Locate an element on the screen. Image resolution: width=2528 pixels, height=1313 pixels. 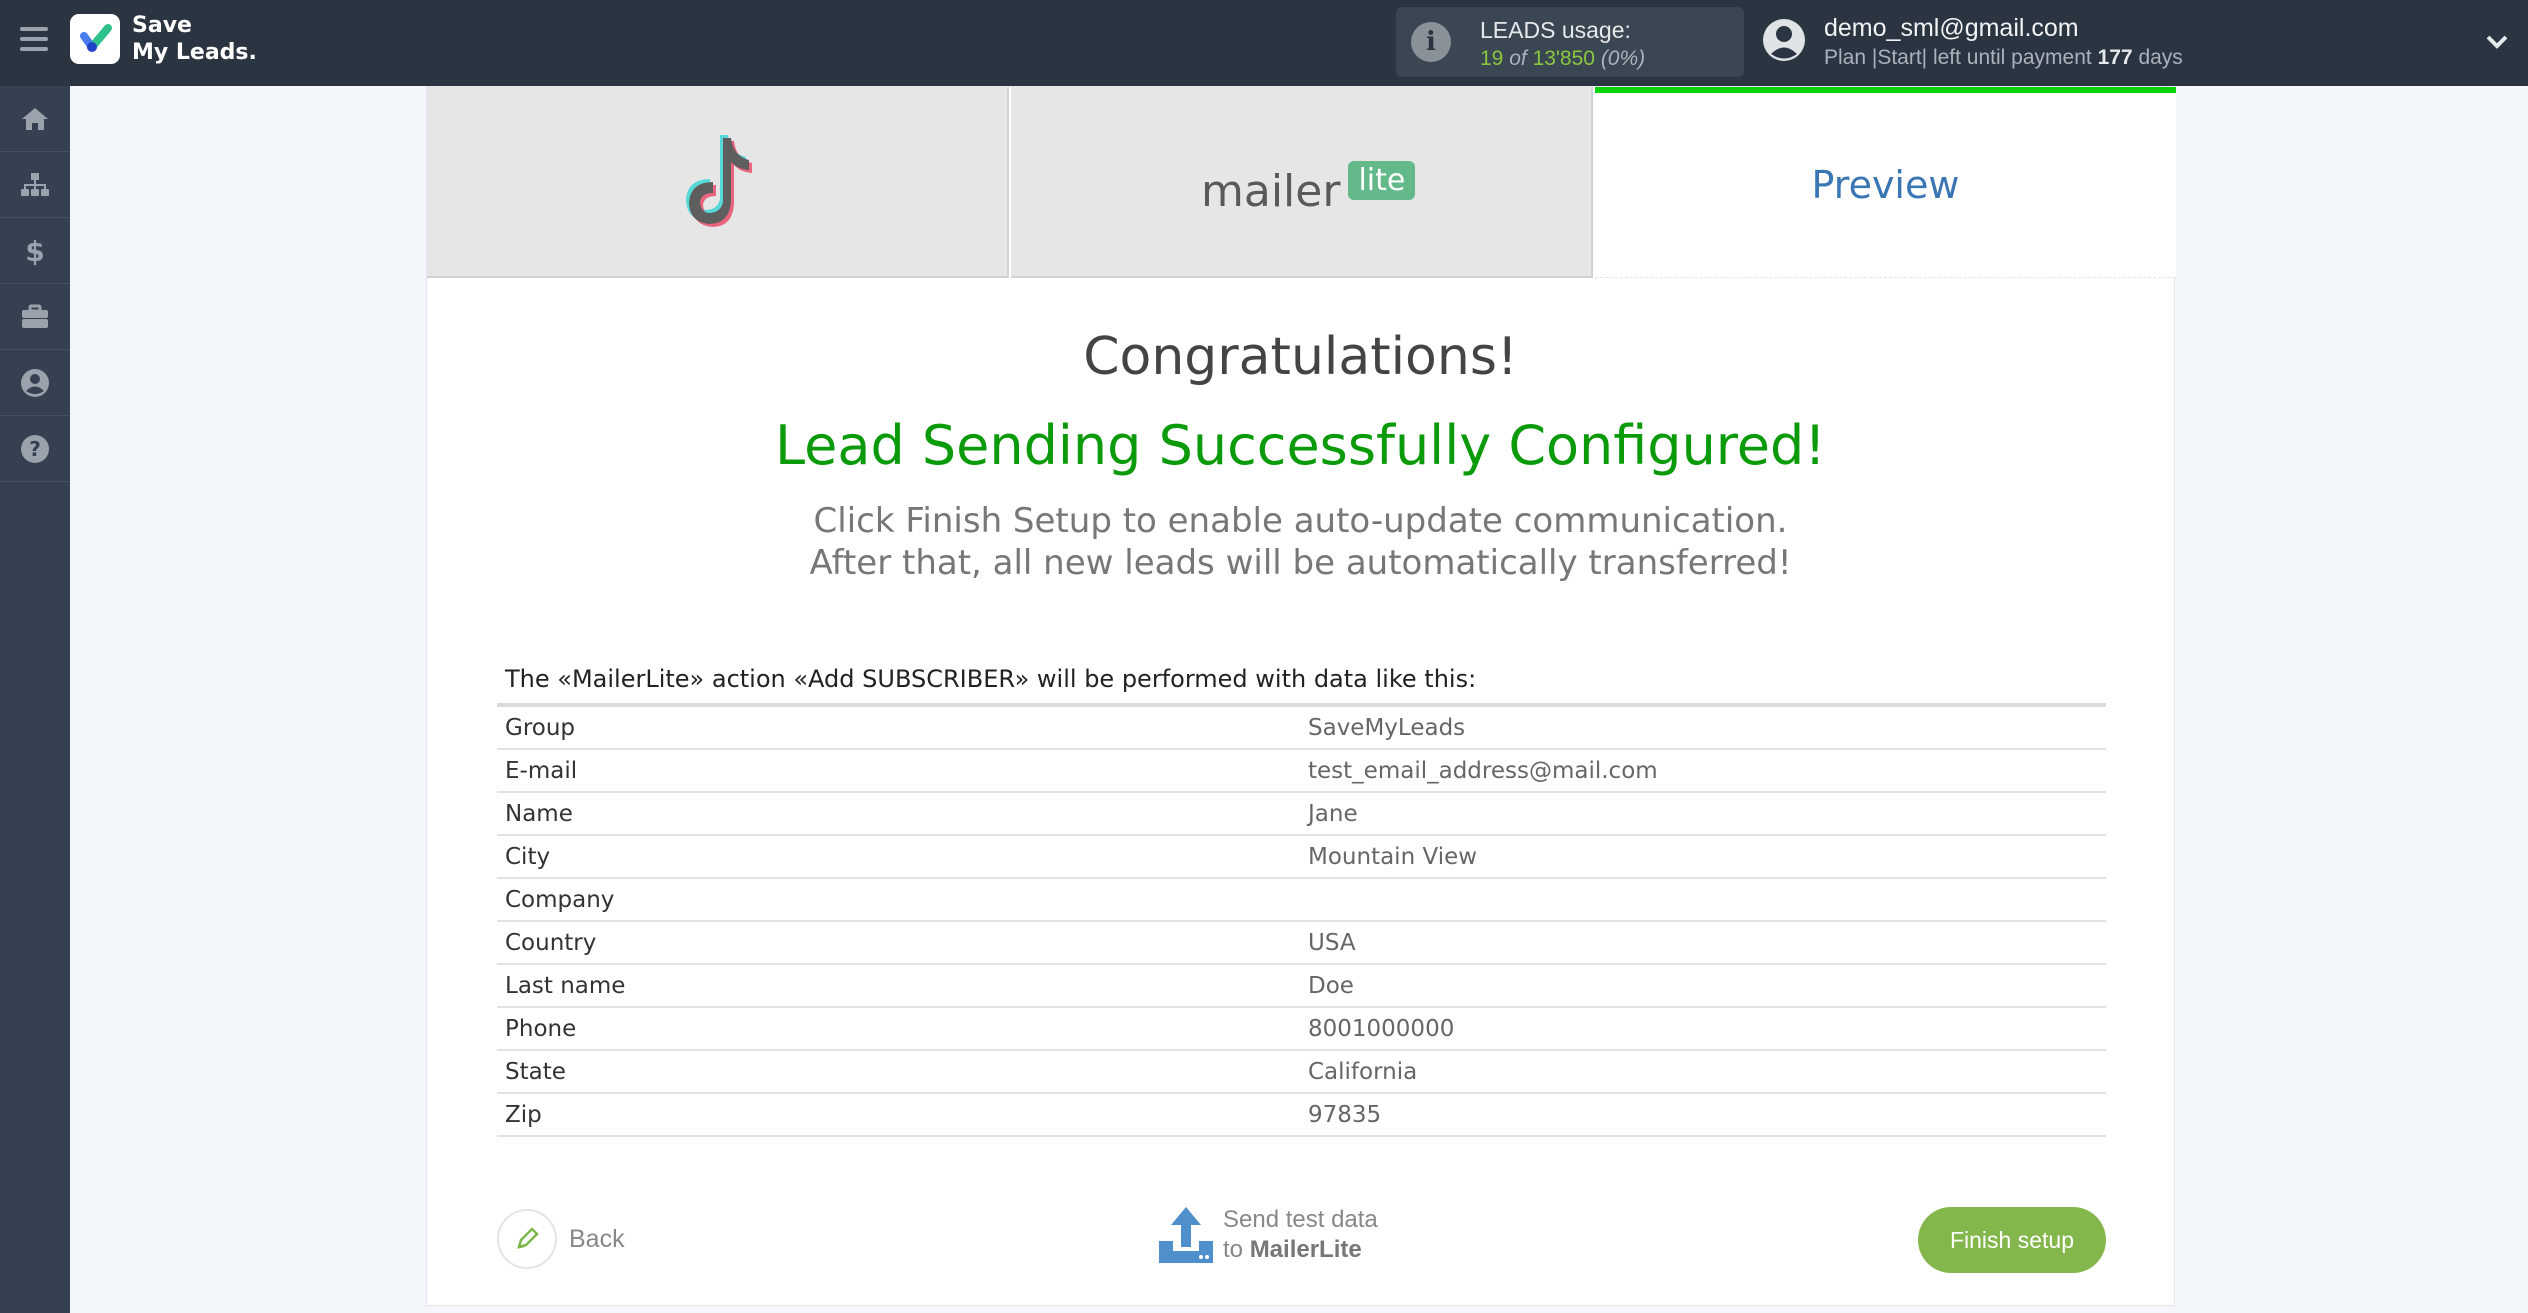
field-value: Jane is located at coordinates (1333, 814).